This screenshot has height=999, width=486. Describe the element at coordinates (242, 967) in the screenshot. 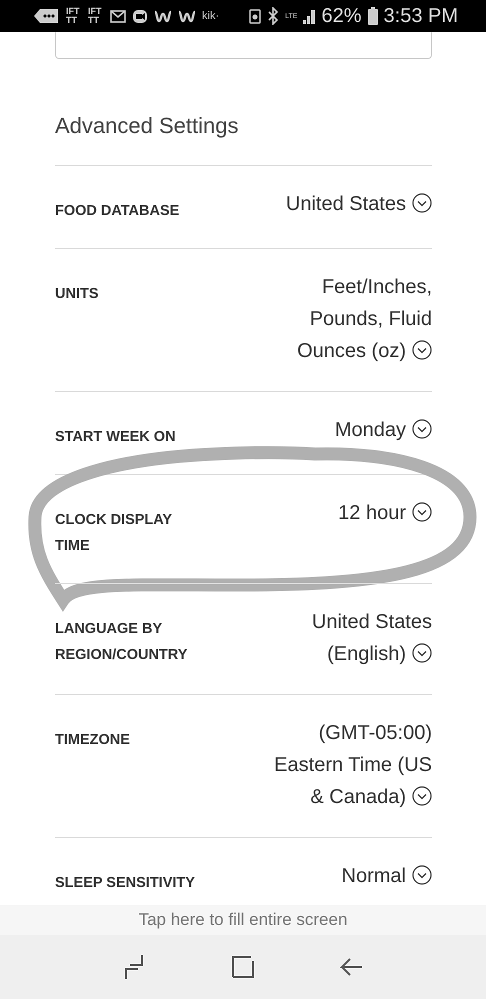

I see `home-icon` at that location.